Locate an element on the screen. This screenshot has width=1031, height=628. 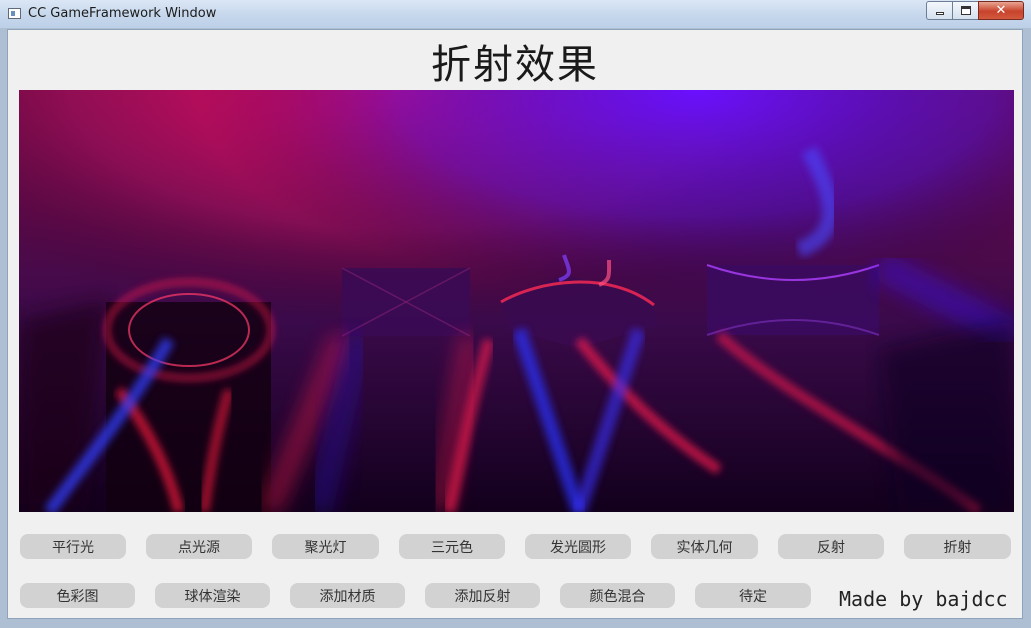
app-icon is located at coordinates (14, 13).